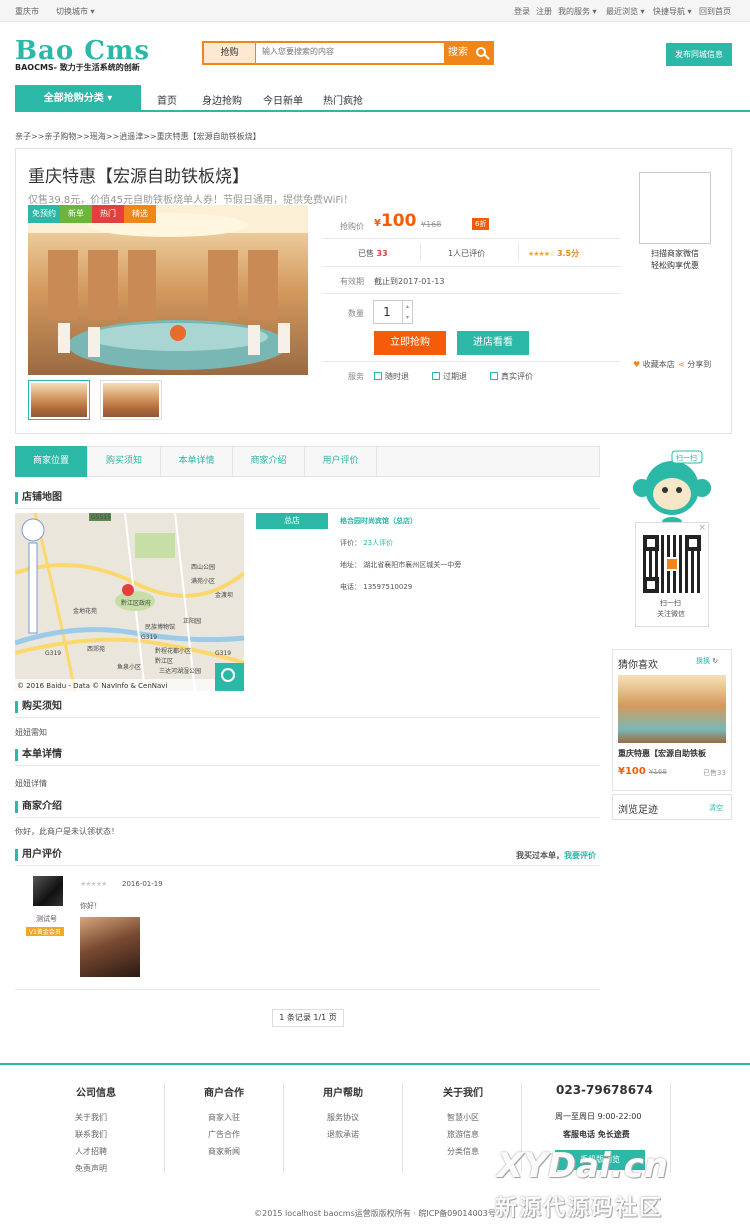  Describe the element at coordinates (596, 1134) in the screenshot. I see `footer-free-call: 客服电话 免长途费` at that location.